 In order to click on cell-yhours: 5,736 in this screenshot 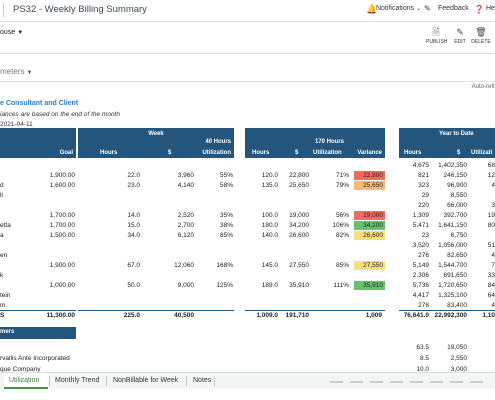, I will do `click(420, 285)`.